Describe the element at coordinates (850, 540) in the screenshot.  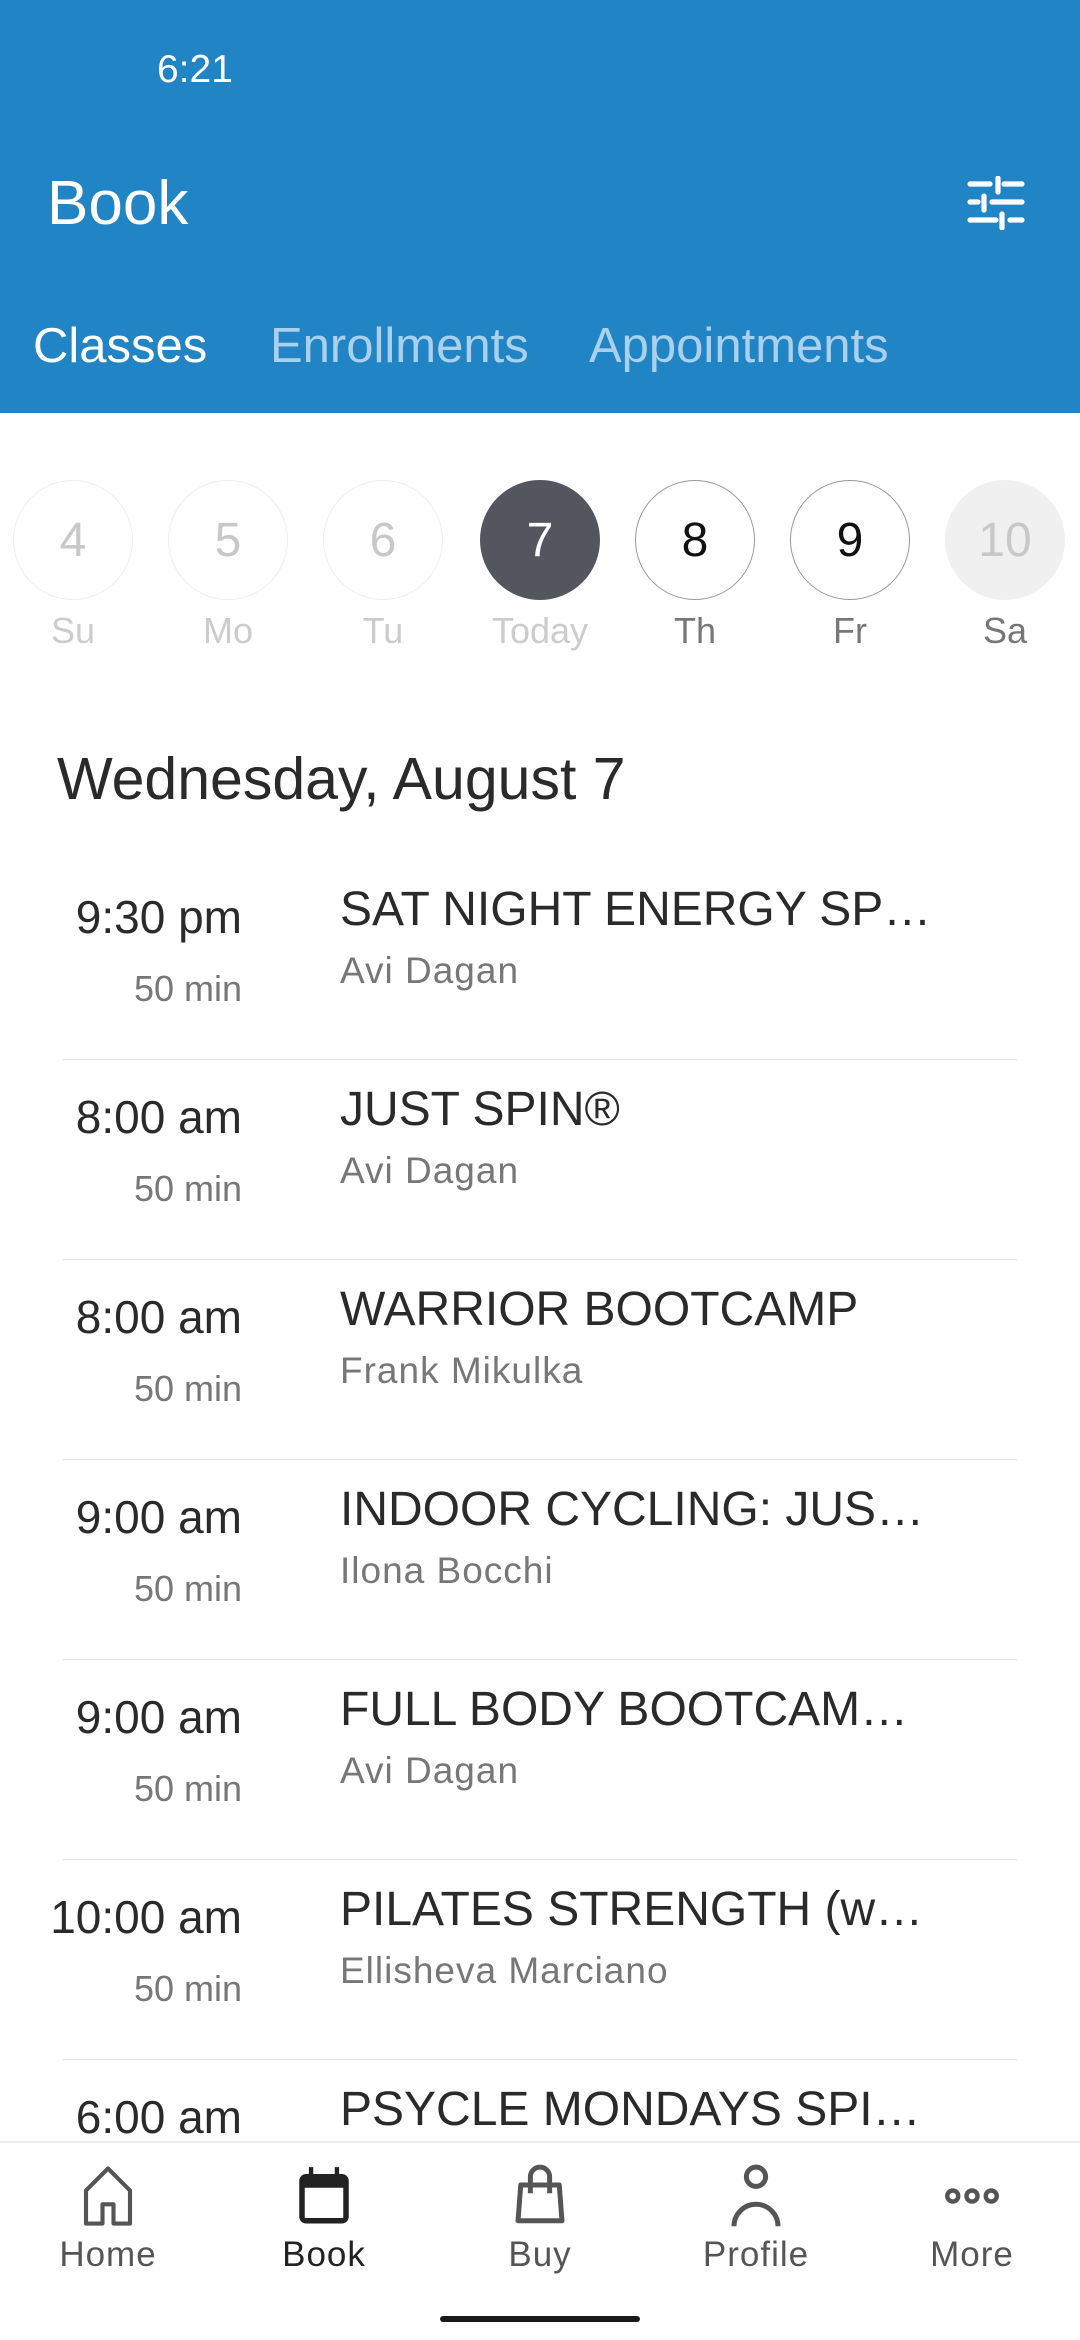
I see `day-number: 9` at that location.